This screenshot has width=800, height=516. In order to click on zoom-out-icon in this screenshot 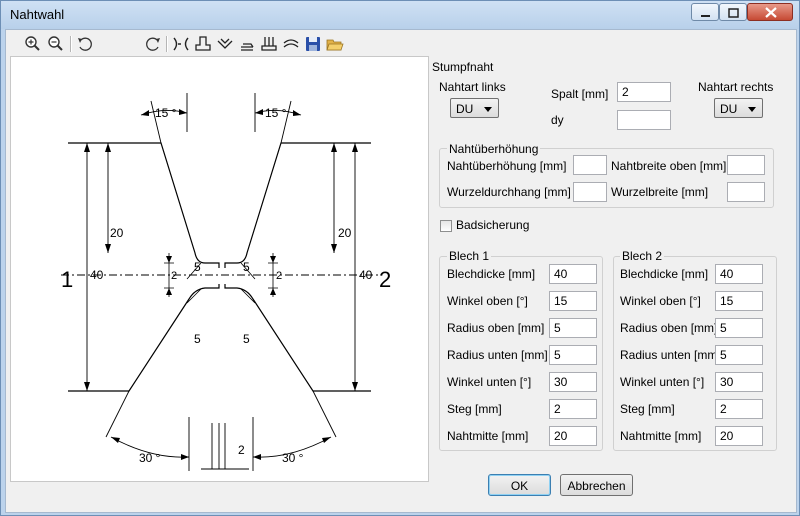, I will do `click(56, 44)`.